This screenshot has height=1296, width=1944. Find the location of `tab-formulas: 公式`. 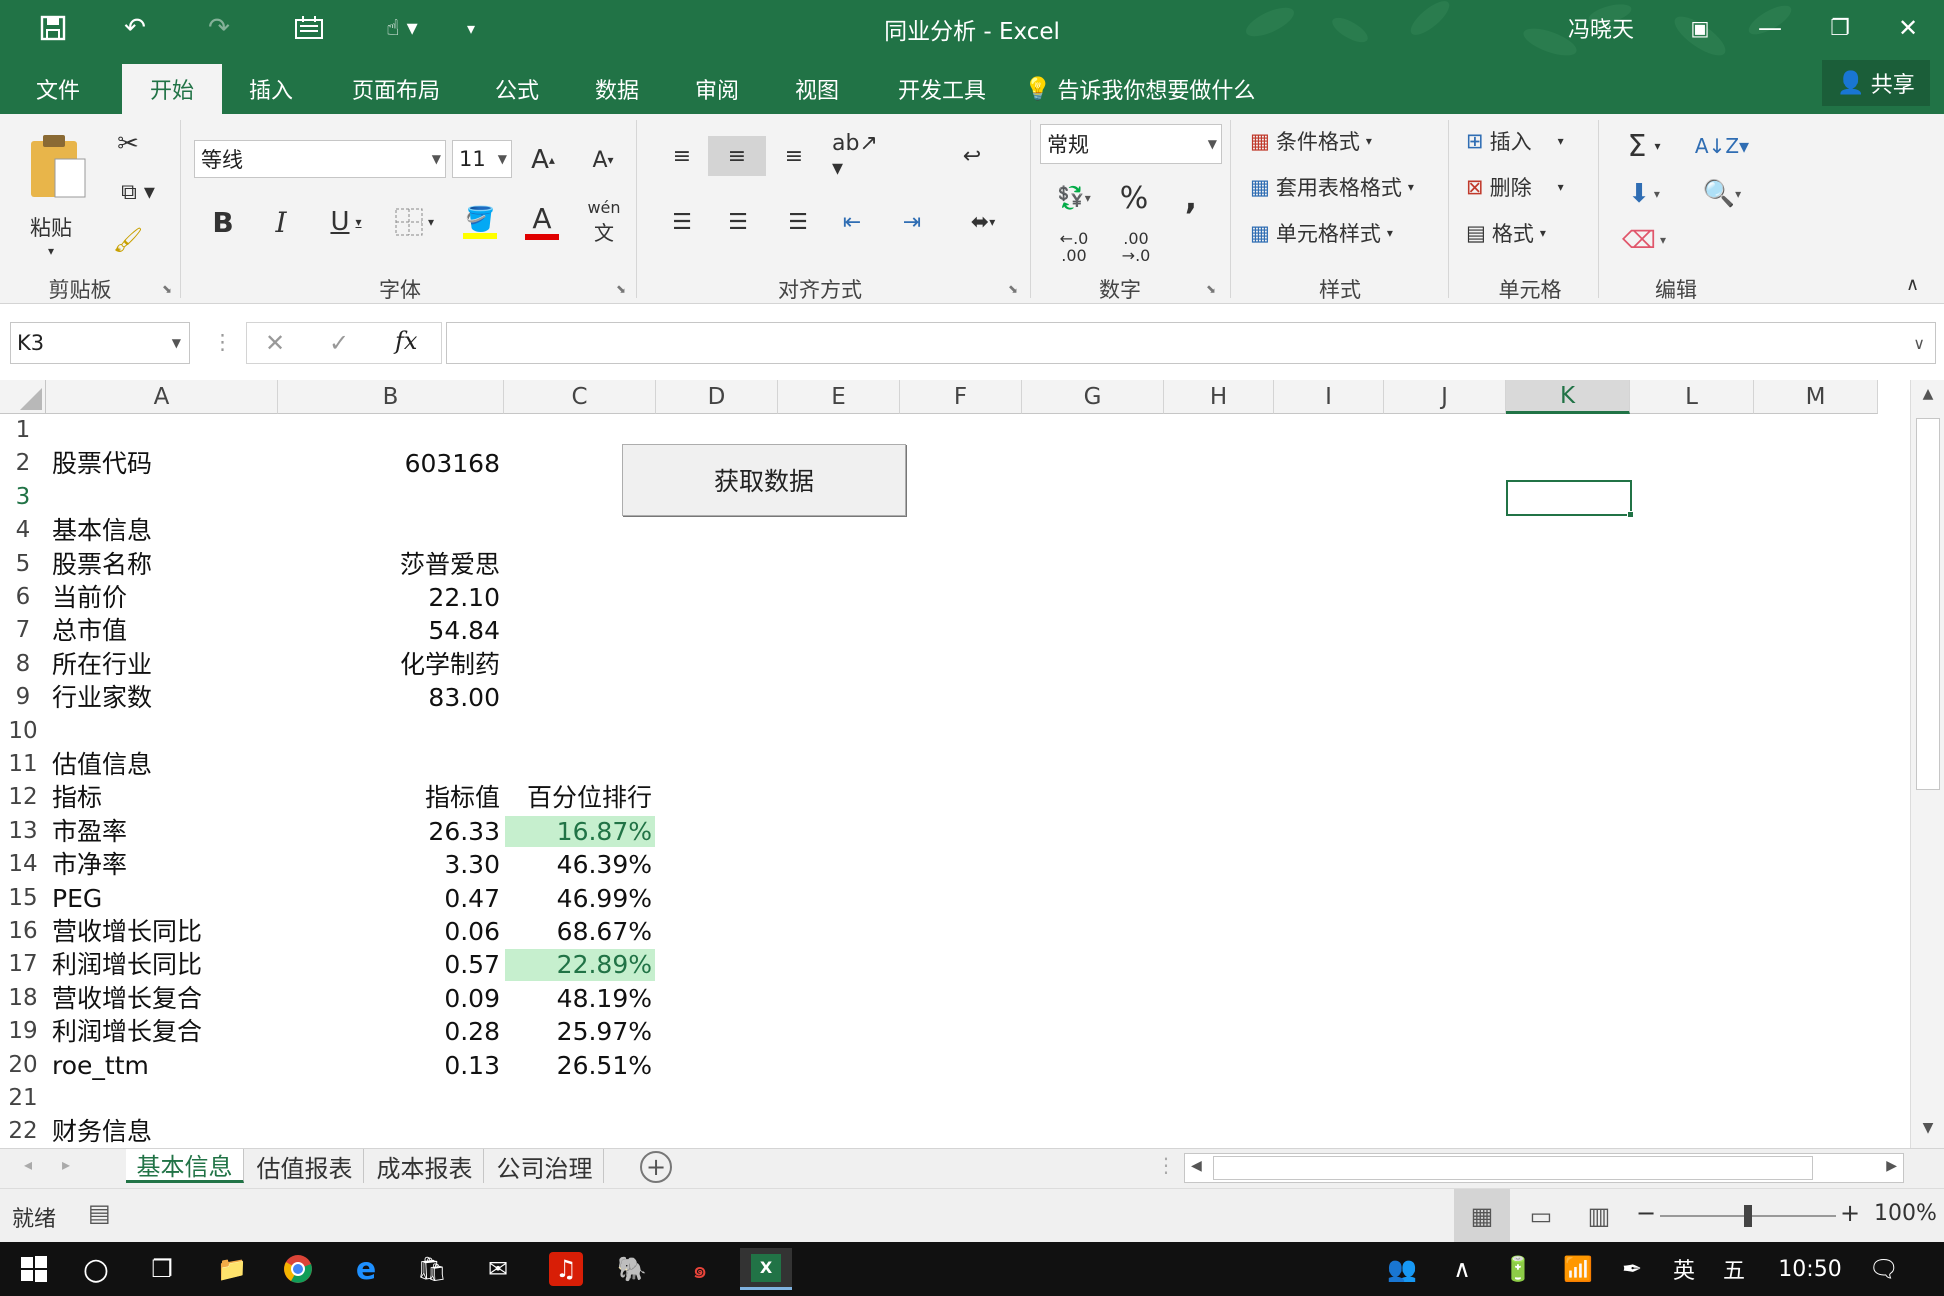

tab-formulas: 公式 is located at coordinates (517, 89).